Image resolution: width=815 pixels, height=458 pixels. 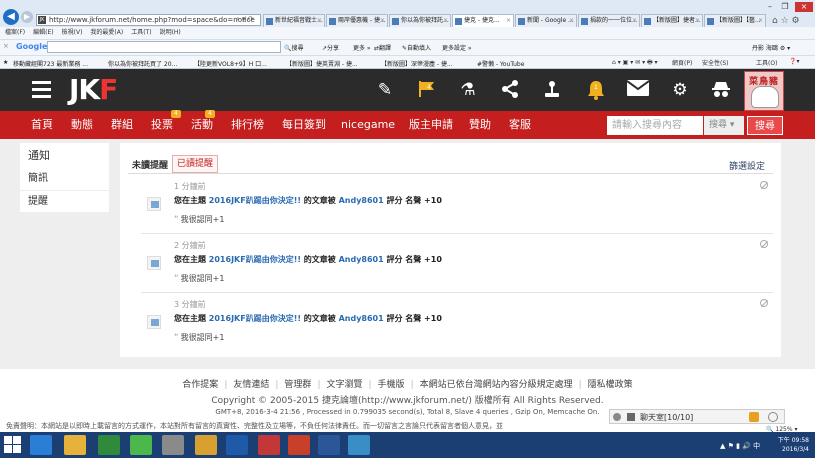 What do you see at coordinates (344, 385) in the screenshot?
I see `footer-link: 文字瀏覽` at bounding box center [344, 385].